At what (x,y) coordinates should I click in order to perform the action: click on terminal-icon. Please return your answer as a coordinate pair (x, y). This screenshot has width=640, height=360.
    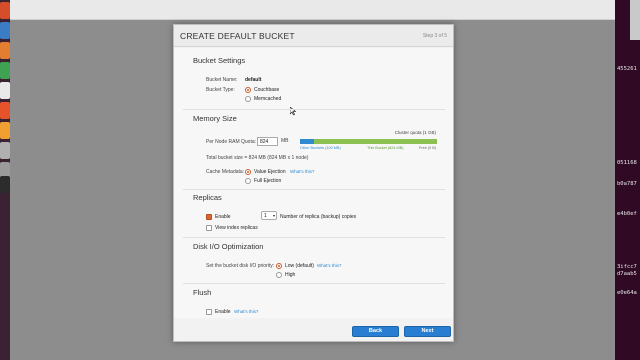
    Looking at the image, I should click on (5, 184).